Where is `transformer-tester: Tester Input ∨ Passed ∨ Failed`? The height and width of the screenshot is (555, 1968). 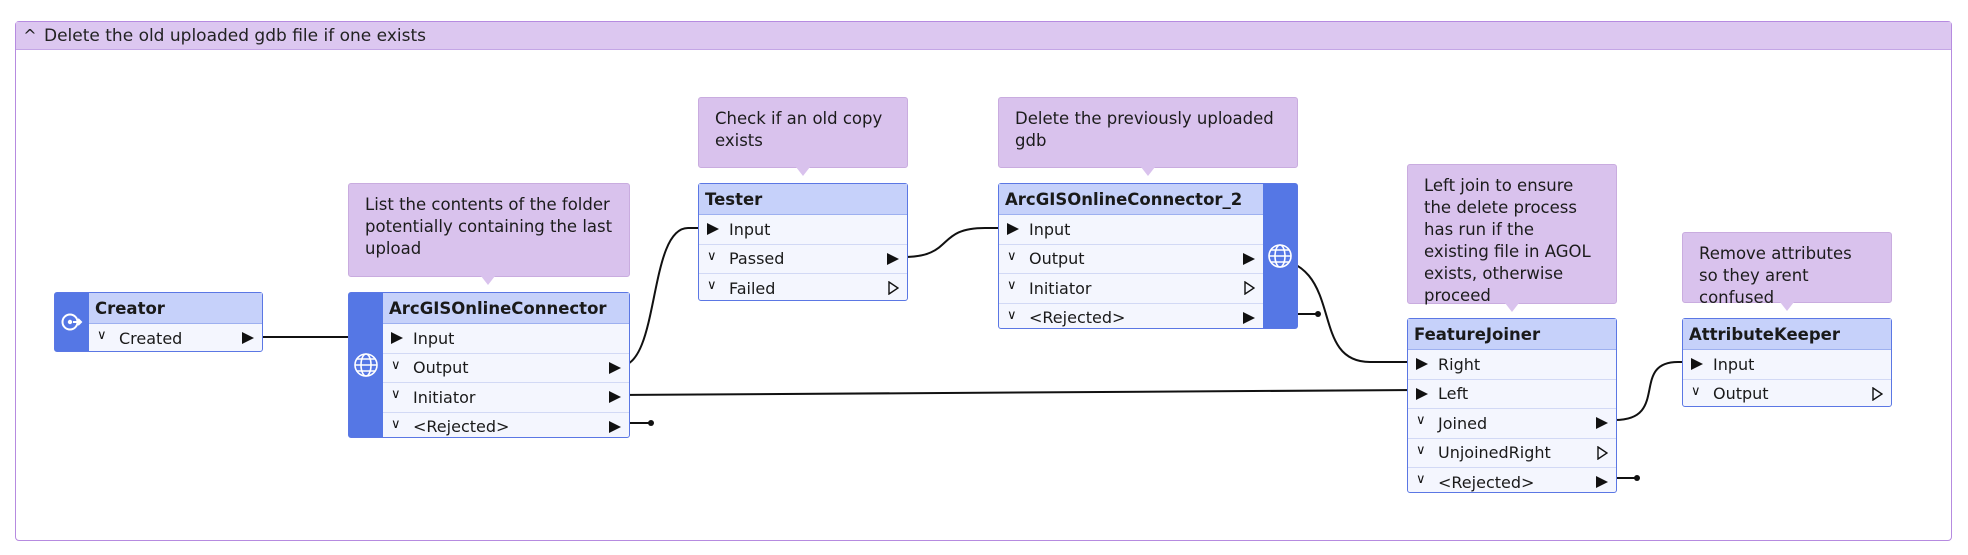 transformer-tester: Tester Input ∨ Passed ∨ Failed is located at coordinates (803, 242).